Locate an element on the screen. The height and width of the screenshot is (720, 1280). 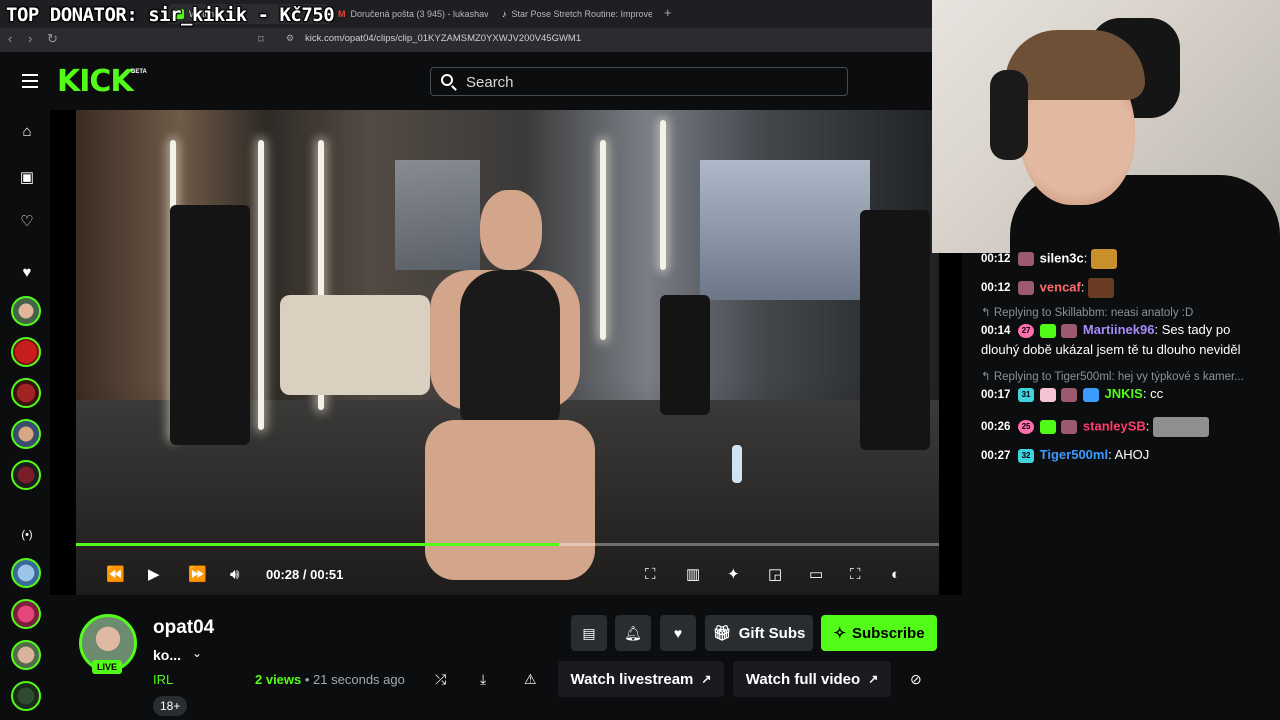
chat-message: 00:26 25 stanleySB: is located at coordinates (1095, 427).